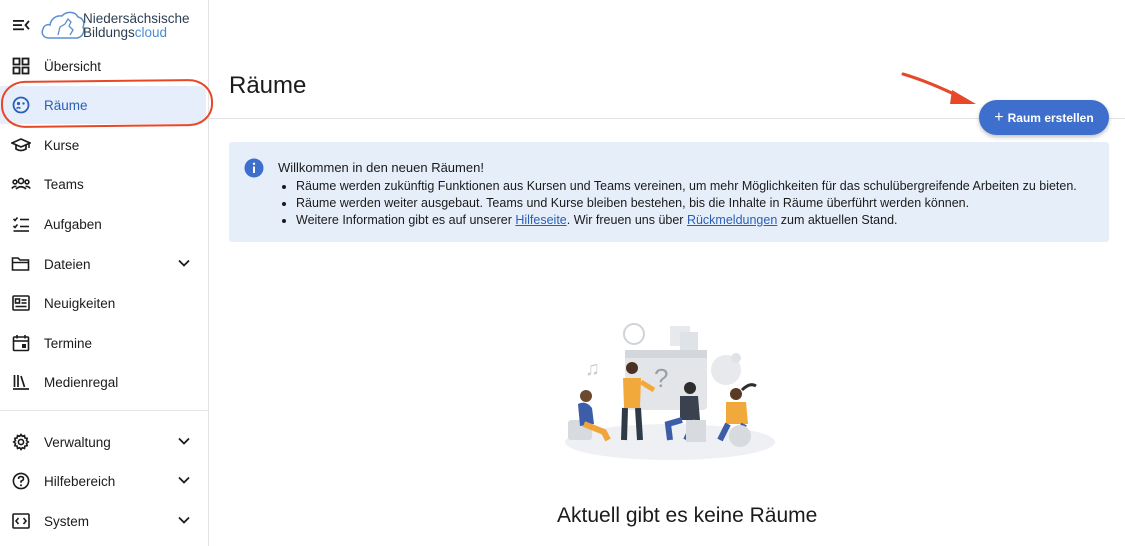 Image resolution: width=1125 pixels, height=546 pixels. I want to click on plus-icon: +, so click(999, 117).